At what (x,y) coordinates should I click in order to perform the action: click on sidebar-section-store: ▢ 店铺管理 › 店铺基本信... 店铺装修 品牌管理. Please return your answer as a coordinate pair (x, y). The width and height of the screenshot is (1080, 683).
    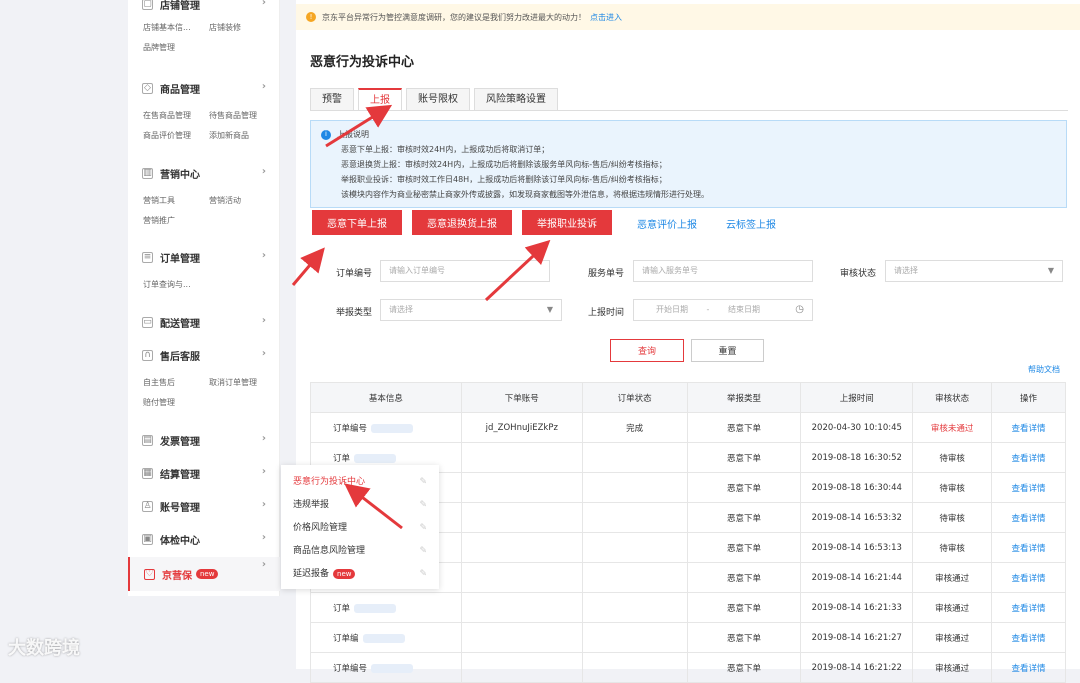
    Looking at the image, I should click on (204, 29).